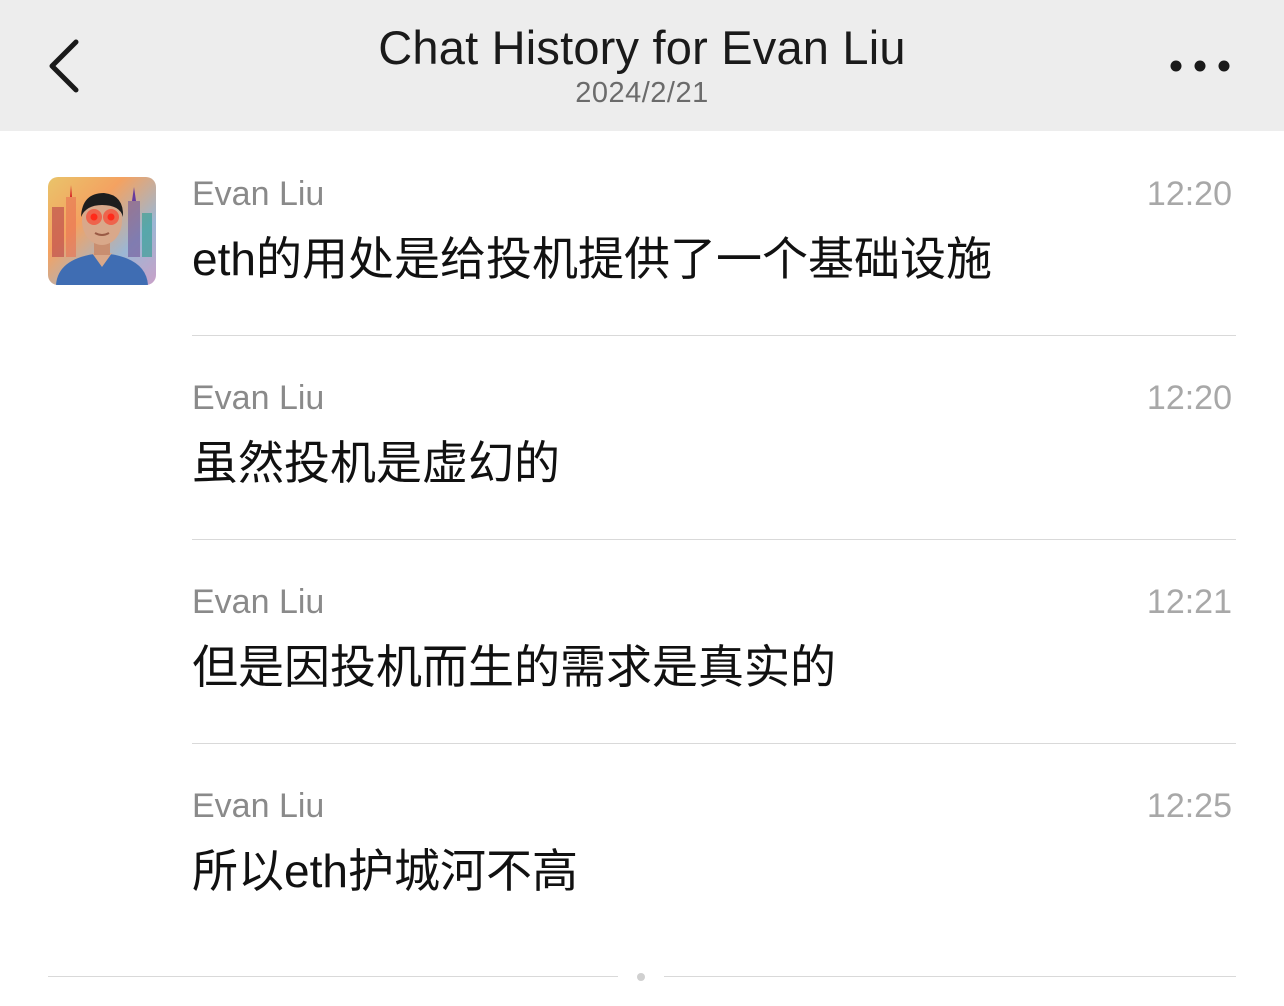 The image size is (1284, 1006). I want to click on ellipsis-icon, so click(1200, 66).